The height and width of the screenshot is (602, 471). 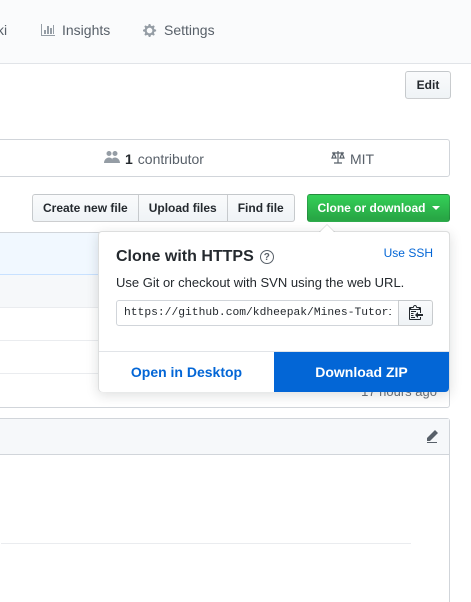 What do you see at coordinates (48, 30) in the screenshot?
I see `graph-icon` at bounding box center [48, 30].